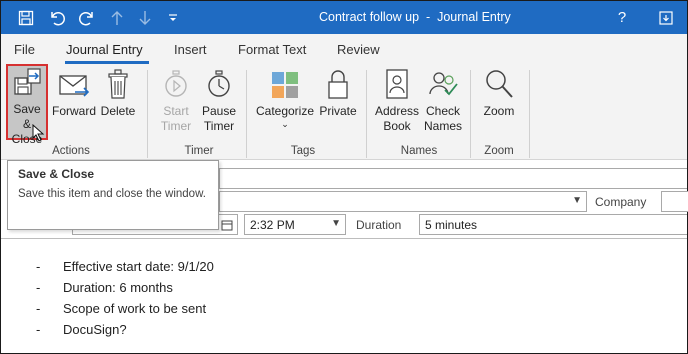 The width and height of the screenshot is (688, 354). Describe the element at coordinates (453, 178) in the screenshot. I see `subject-field` at that location.